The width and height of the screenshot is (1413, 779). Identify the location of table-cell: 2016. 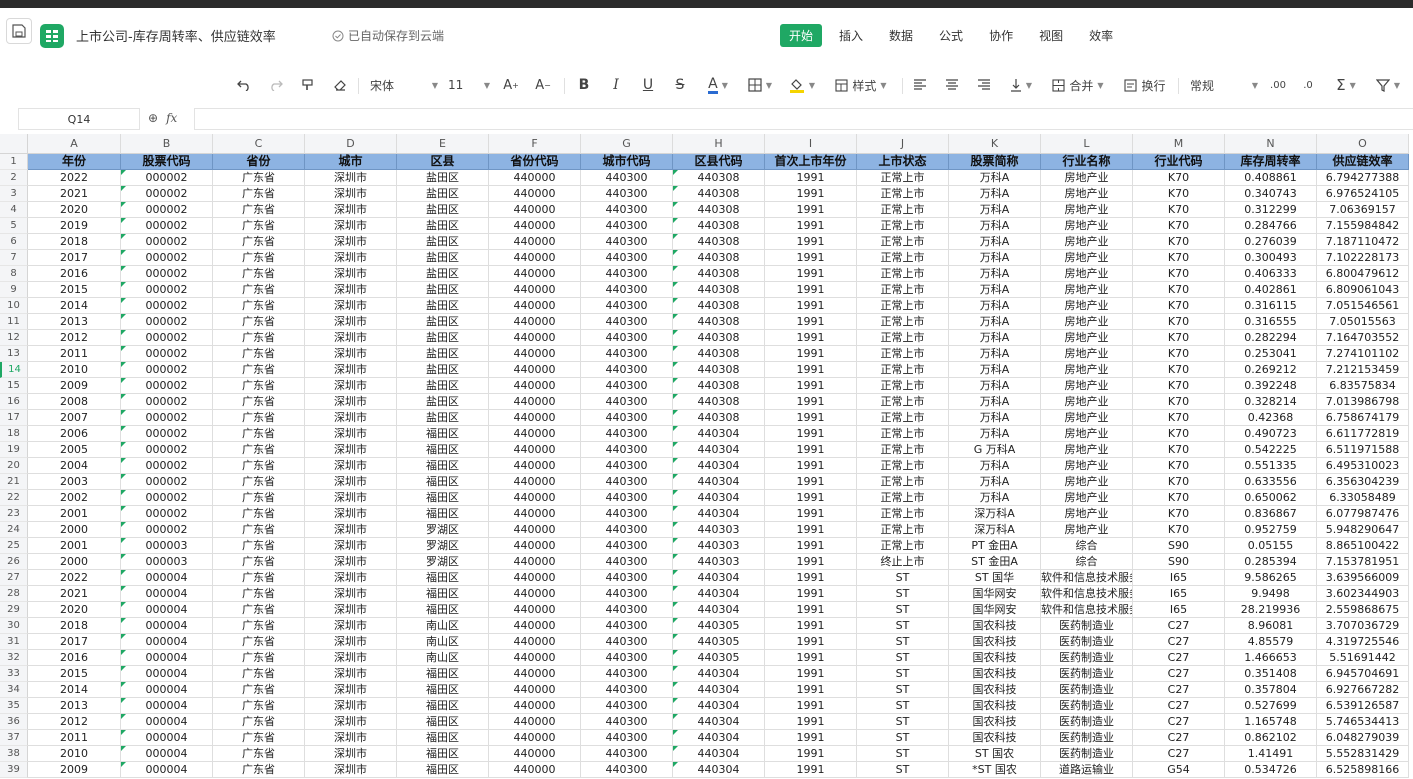
(74, 274).